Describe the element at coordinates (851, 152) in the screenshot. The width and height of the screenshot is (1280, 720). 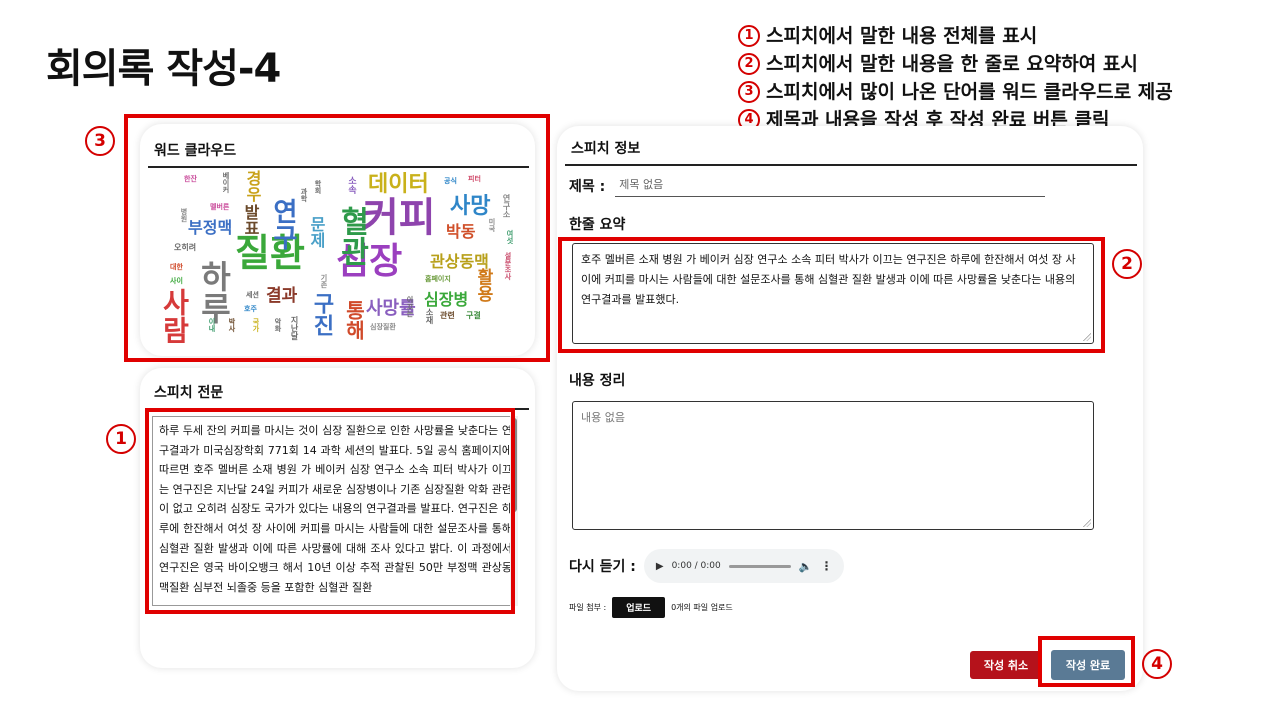
I see `speech-info-title: 스피치 정보` at that location.